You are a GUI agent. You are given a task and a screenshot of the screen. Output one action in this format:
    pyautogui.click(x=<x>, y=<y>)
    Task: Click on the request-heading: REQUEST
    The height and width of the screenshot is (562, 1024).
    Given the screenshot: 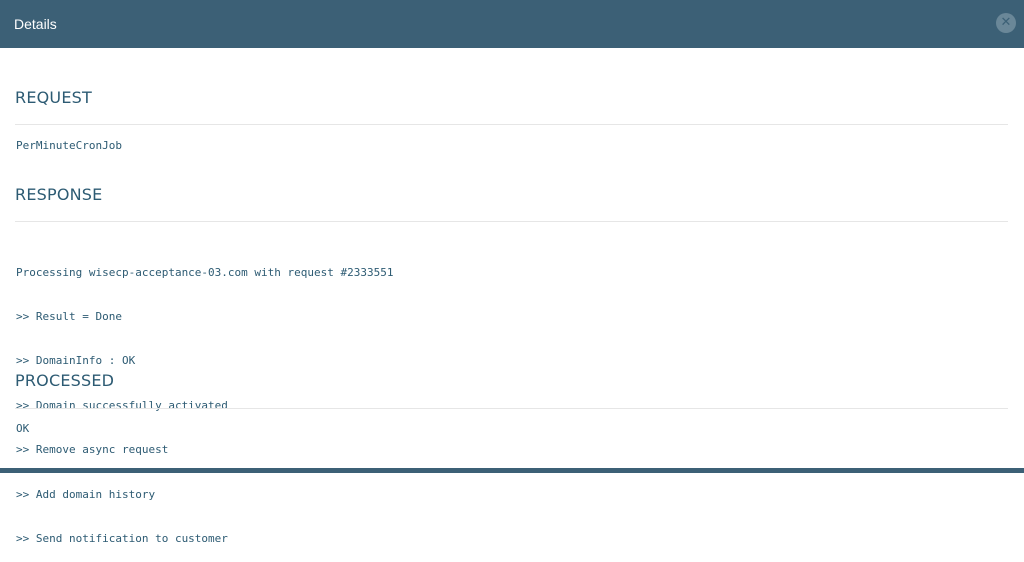 What is the action you would take?
    pyautogui.click(x=53, y=97)
    